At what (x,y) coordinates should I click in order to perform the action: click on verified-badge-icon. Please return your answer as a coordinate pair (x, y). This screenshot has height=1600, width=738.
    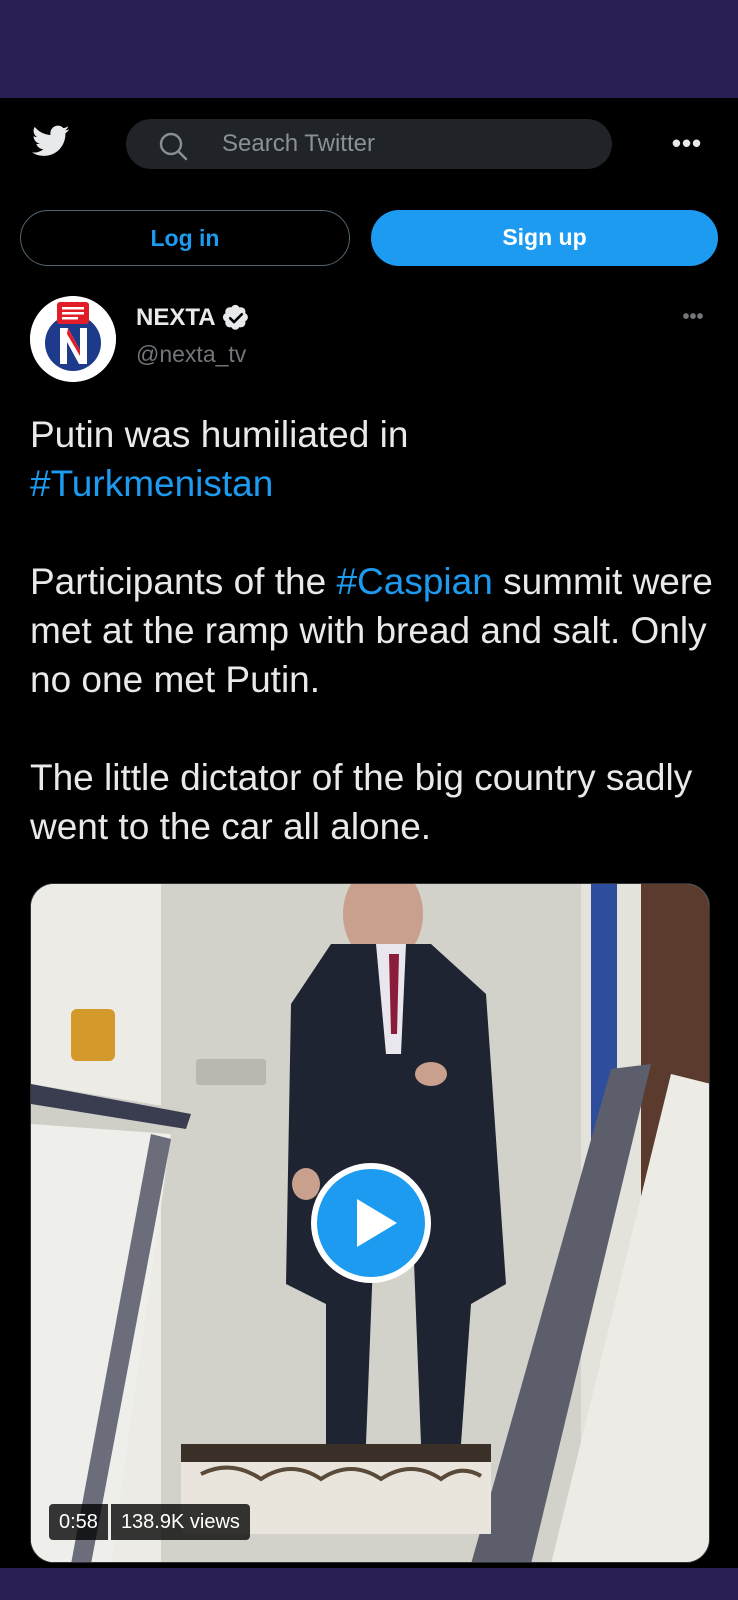
    Looking at the image, I should click on (235, 317).